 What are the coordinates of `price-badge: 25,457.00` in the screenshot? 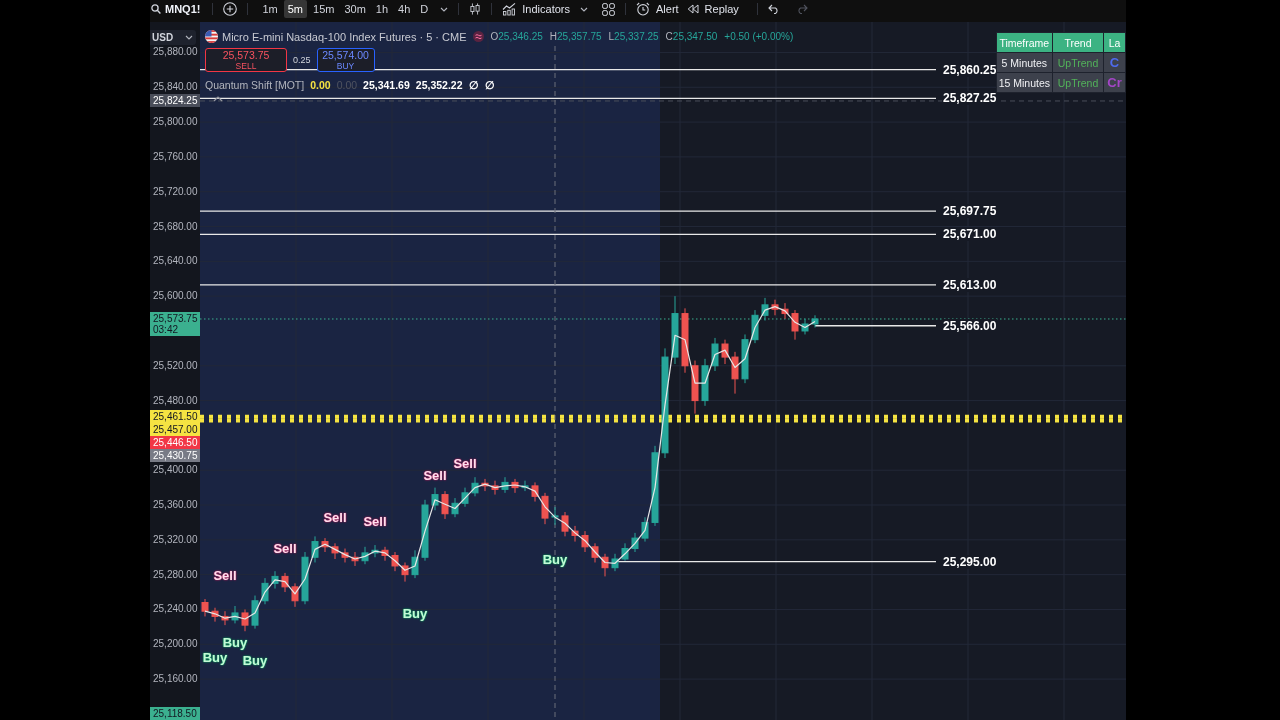 It's located at (175, 430).